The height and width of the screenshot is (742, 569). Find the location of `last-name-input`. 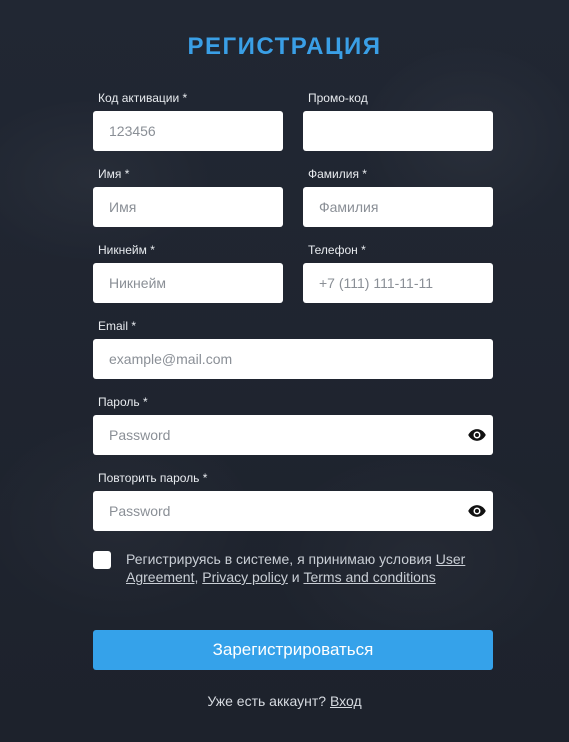

last-name-input is located at coordinates (398, 207).